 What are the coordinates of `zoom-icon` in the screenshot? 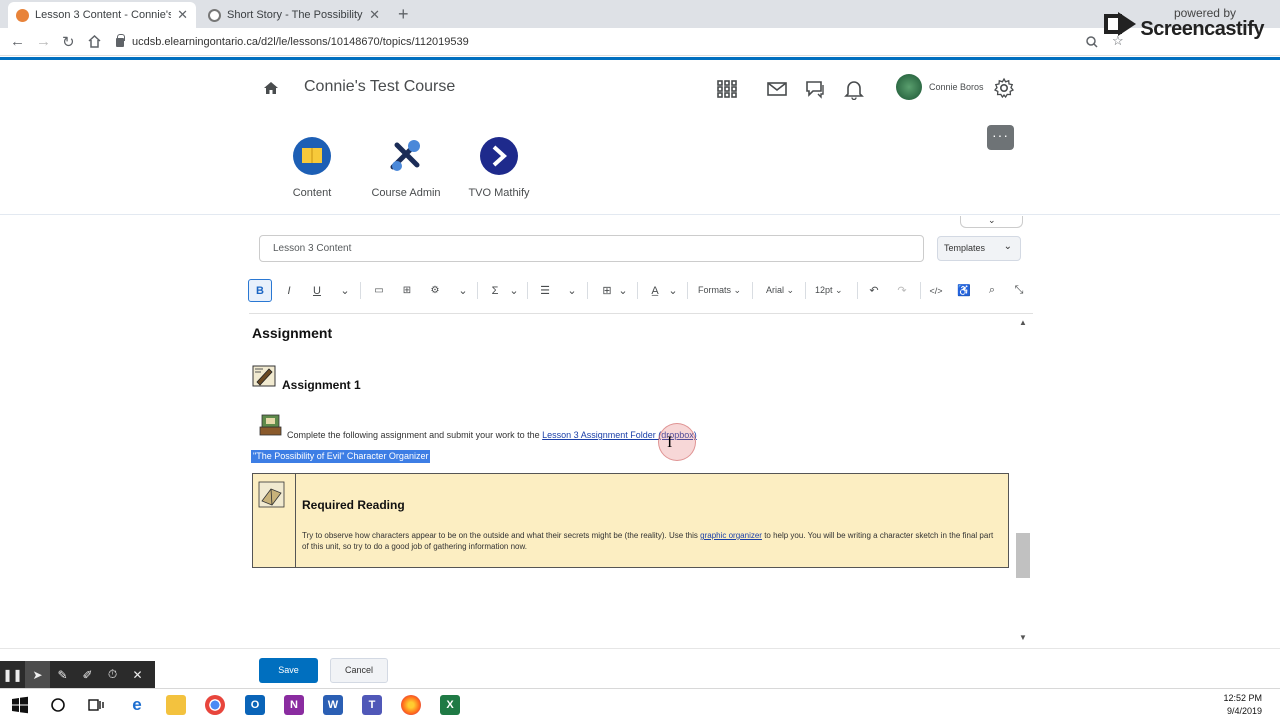 It's located at (1092, 42).